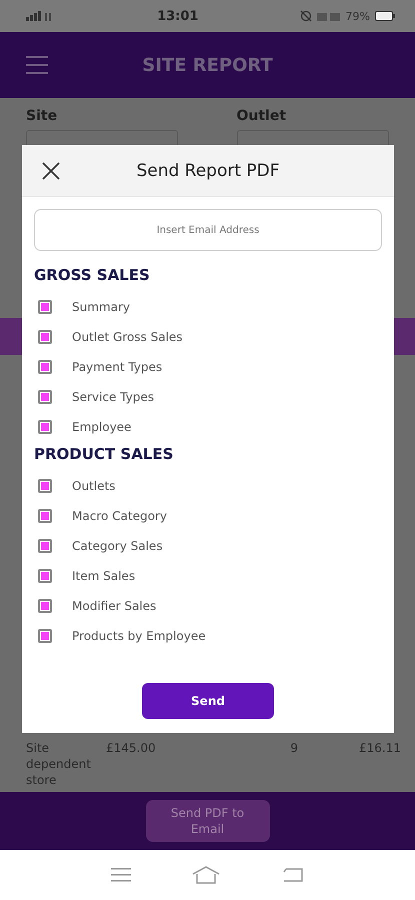 This screenshot has height=900, width=415. What do you see at coordinates (379, 748) in the screenshot?
I see `table-cell-text: £16.11` at bounding box center [379, 748].